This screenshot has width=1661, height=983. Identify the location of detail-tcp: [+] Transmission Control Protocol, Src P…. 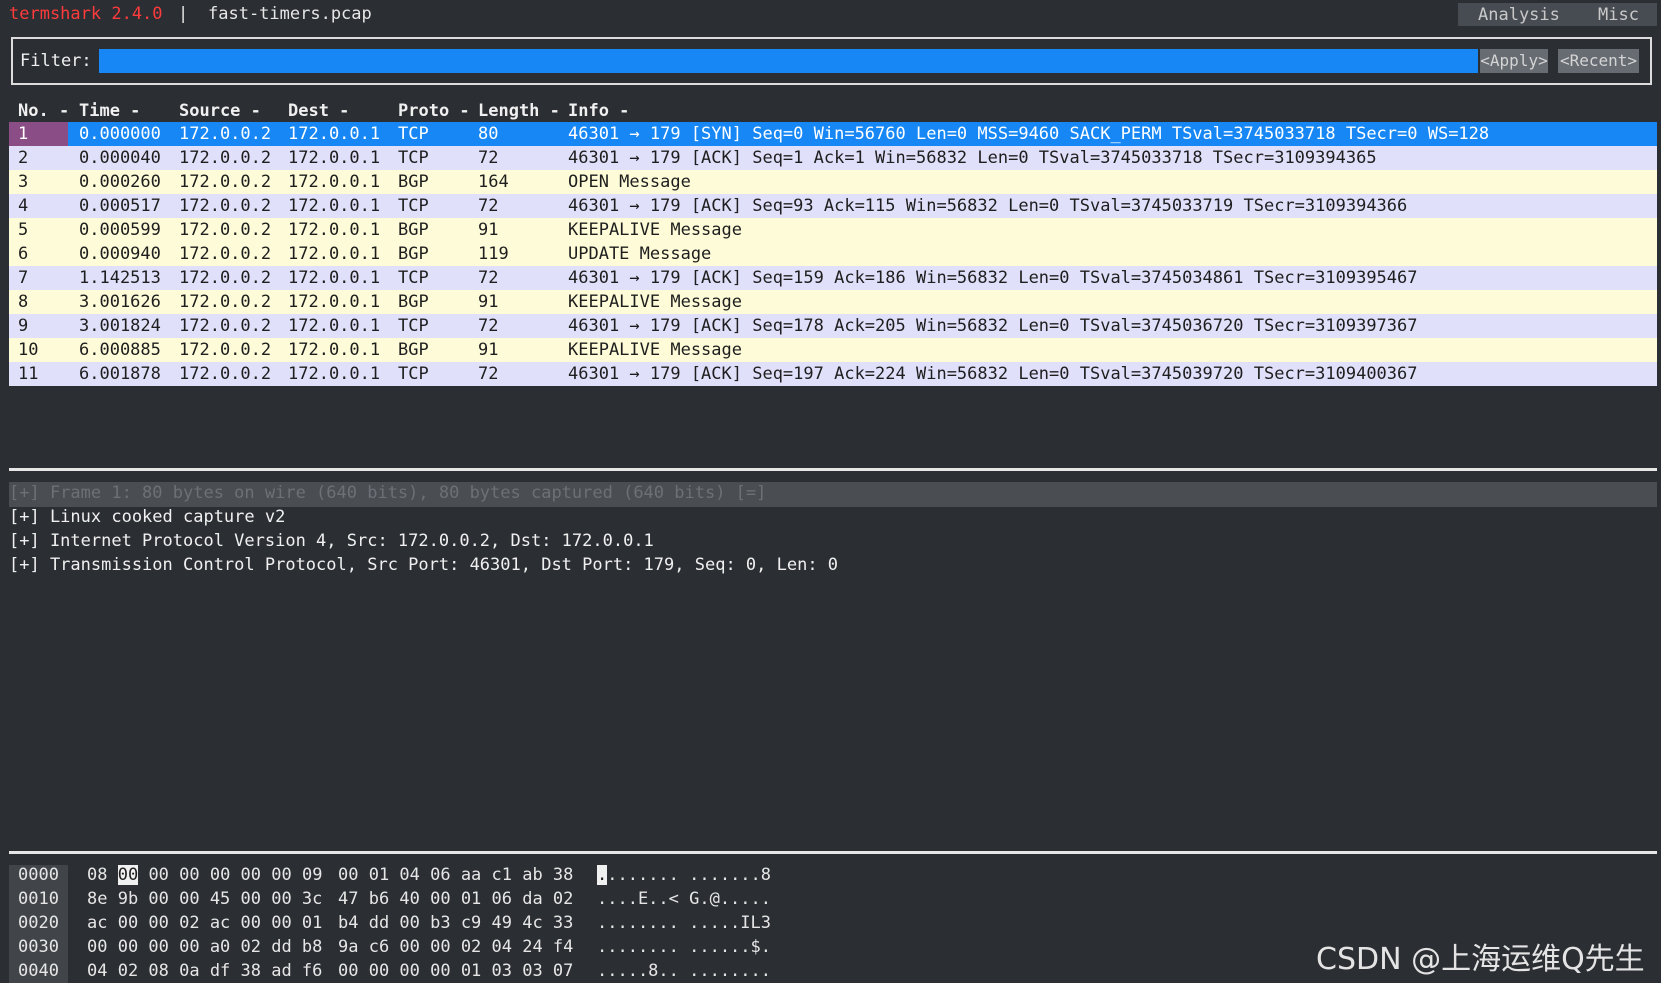
(423, 565).